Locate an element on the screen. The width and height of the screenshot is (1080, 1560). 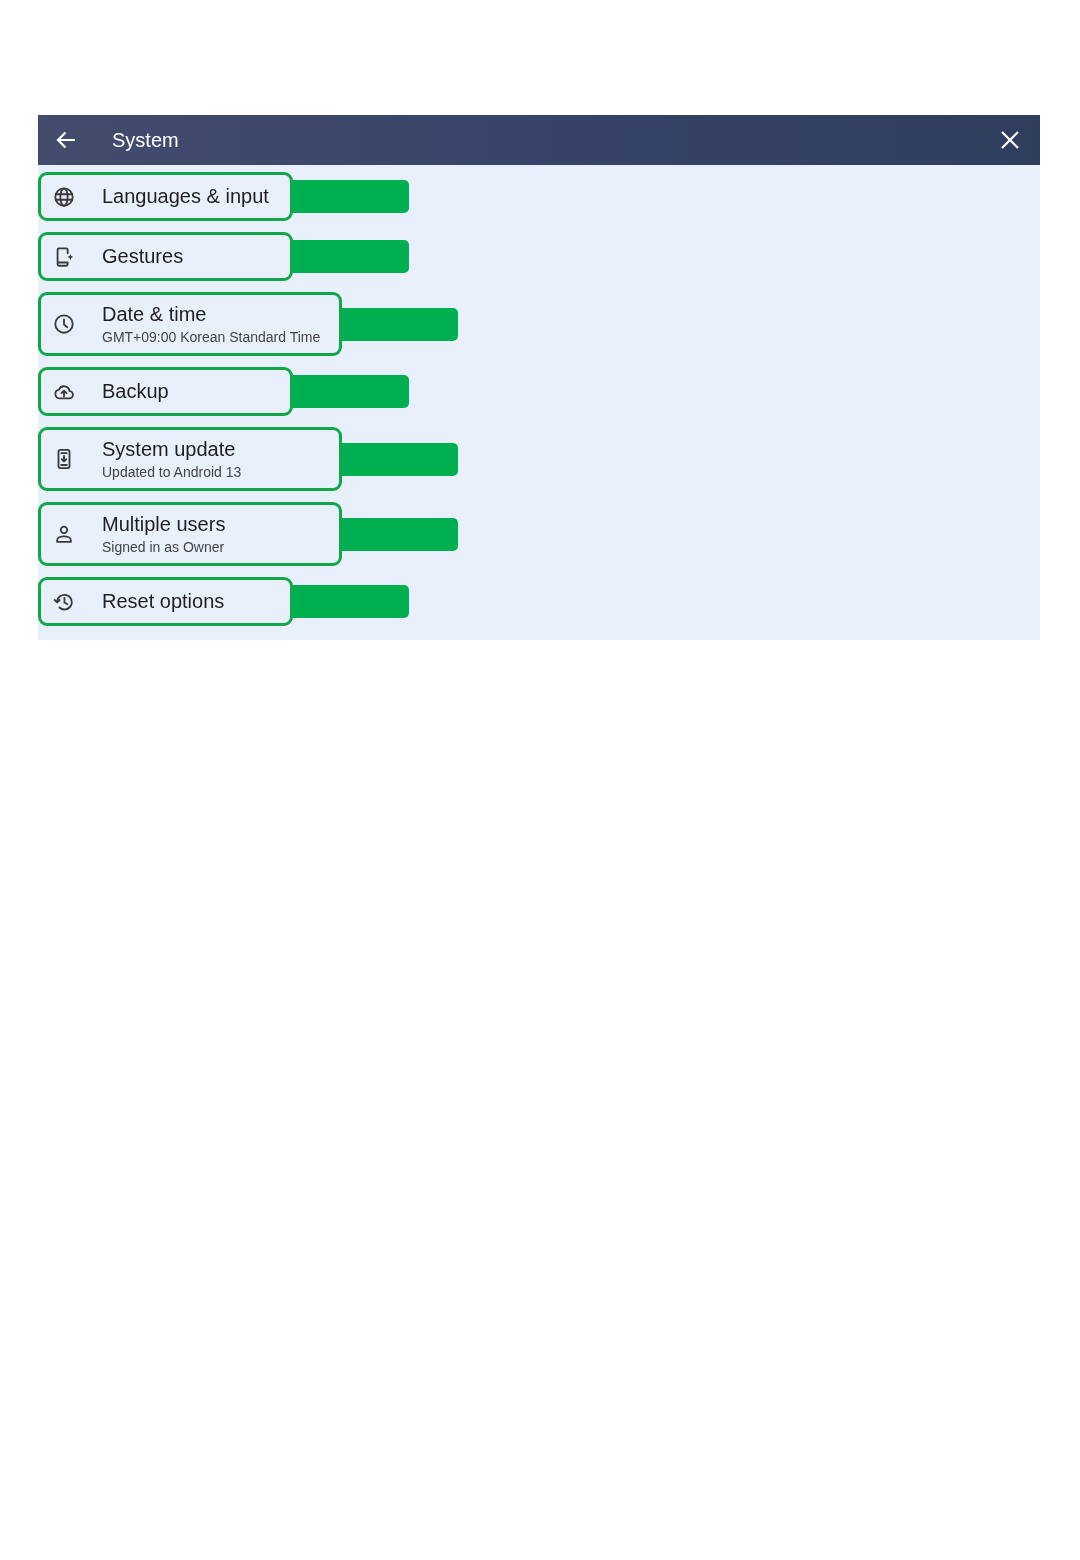
item-title: System update is located at coordinates (169, 449).